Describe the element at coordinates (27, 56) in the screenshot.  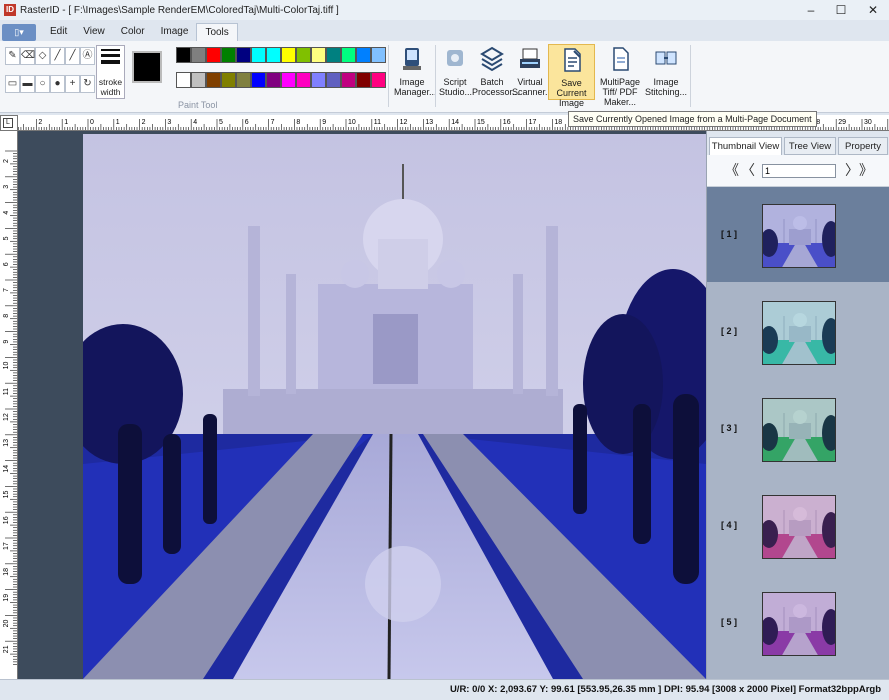
I see `eraser-icon: ⌫` at that location.